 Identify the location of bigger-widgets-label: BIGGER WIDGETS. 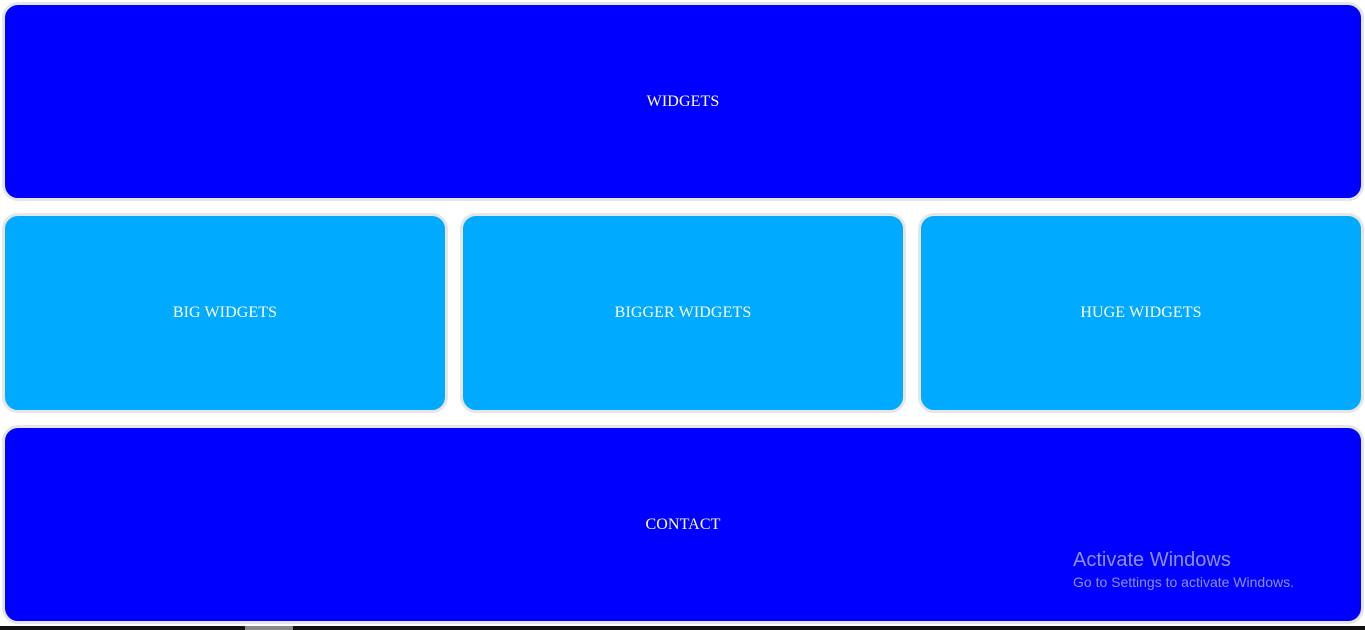
(683, 312).